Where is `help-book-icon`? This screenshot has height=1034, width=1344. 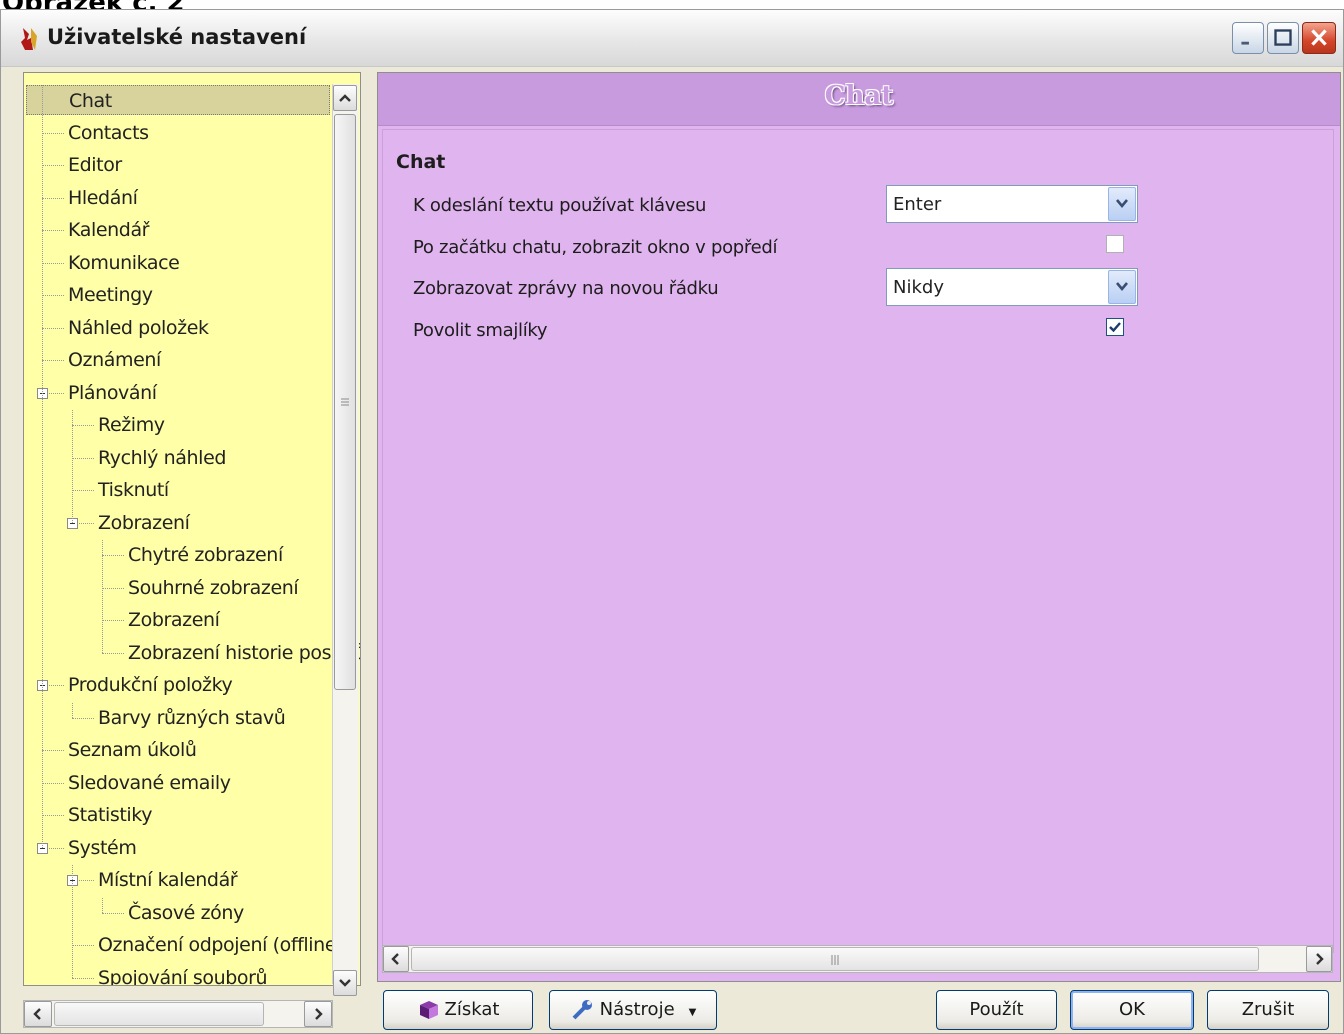 help-book-icon is located at coordinates (428, 1010).